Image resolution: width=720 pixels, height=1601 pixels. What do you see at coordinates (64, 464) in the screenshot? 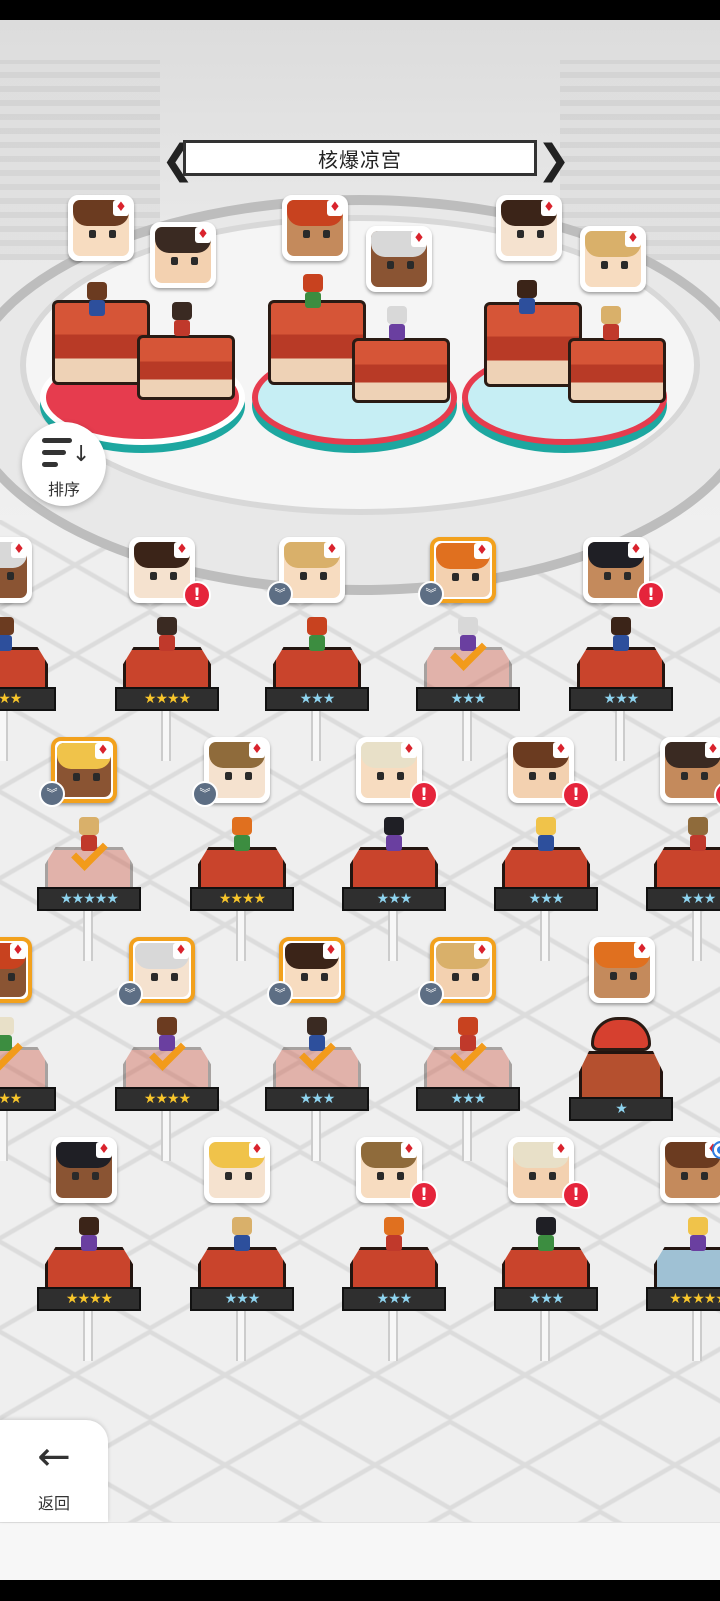
I see `sort-button: ↓ 排序` at bounding box center [64, 464].